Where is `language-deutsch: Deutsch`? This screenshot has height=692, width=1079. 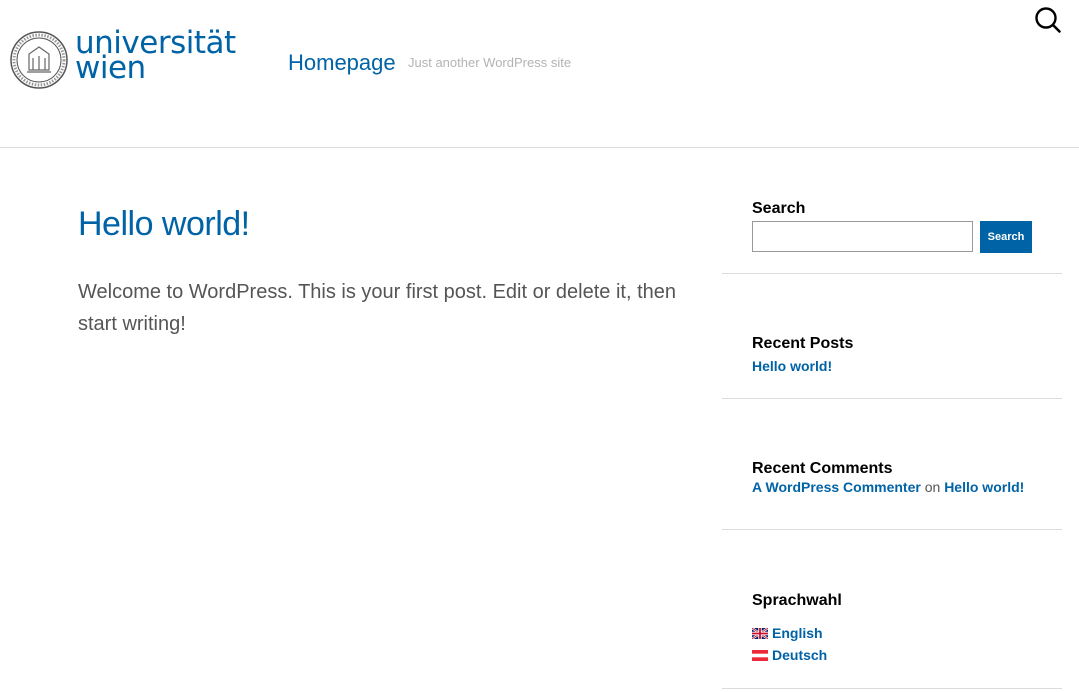 language-deutsch: Deutsch is located at coordinates (789, 655).